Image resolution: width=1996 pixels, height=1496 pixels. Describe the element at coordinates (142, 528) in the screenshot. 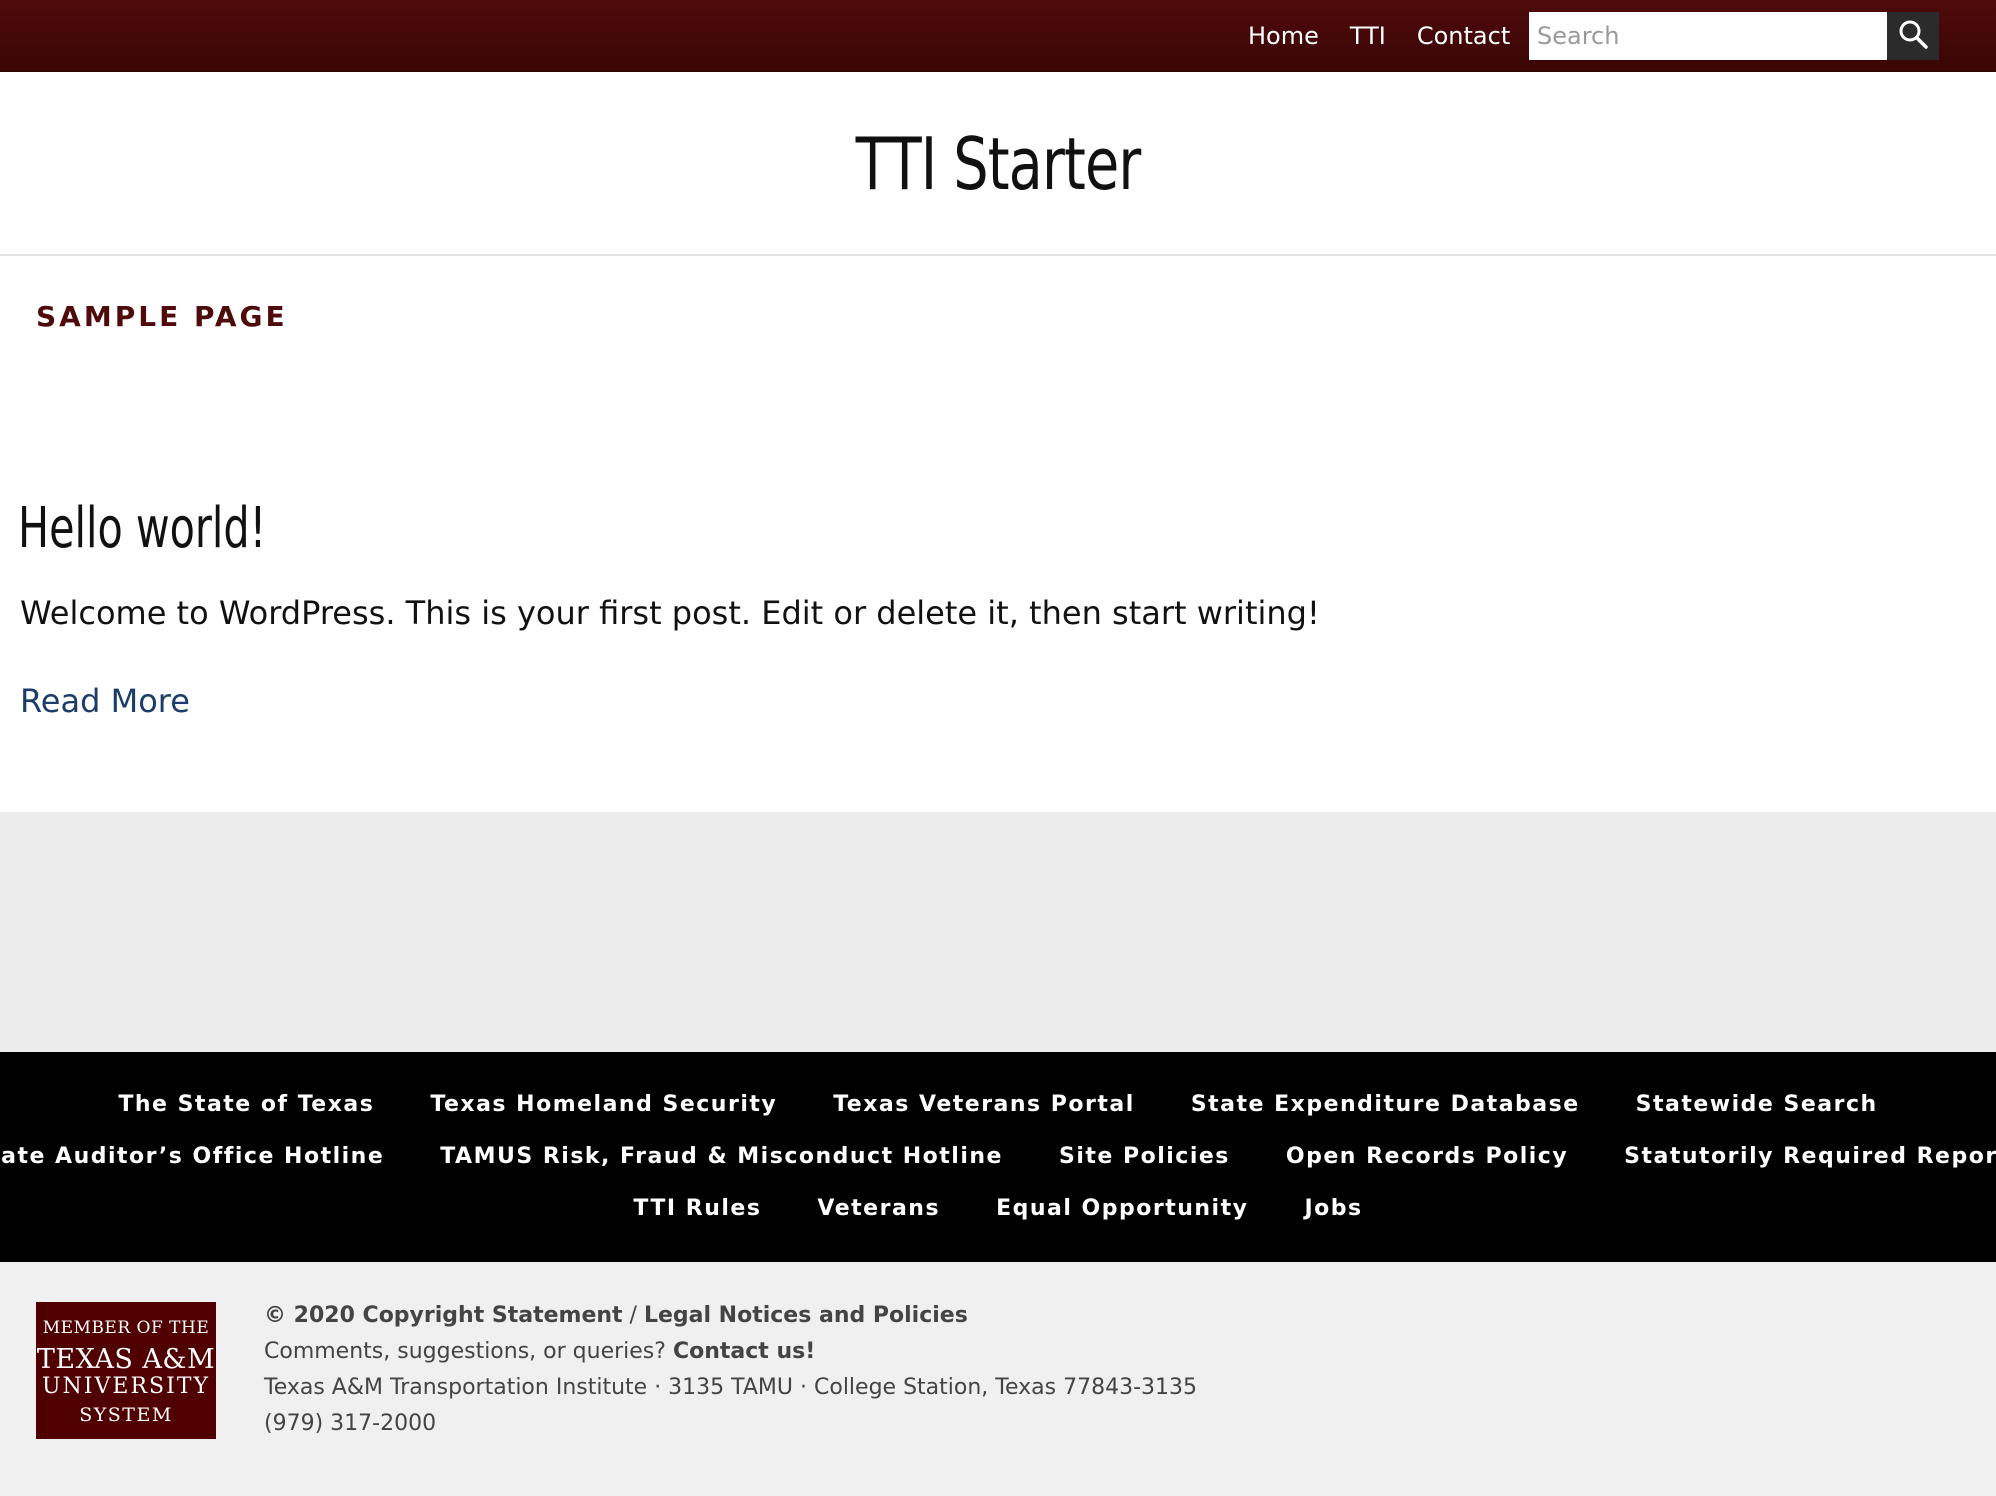

I see `post-title: Hello world!` at that location.